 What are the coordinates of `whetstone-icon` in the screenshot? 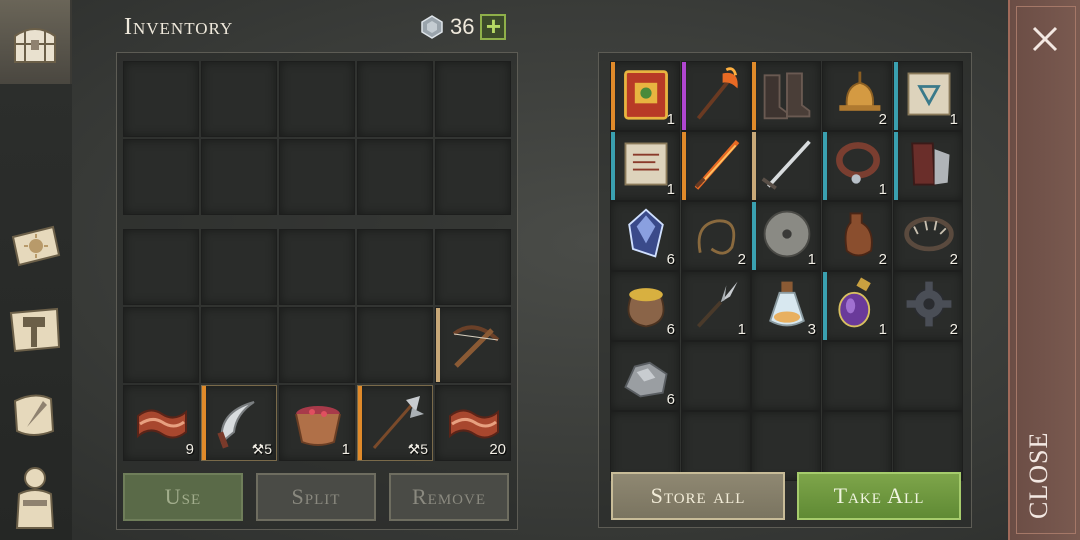 It's located at (787, 234).